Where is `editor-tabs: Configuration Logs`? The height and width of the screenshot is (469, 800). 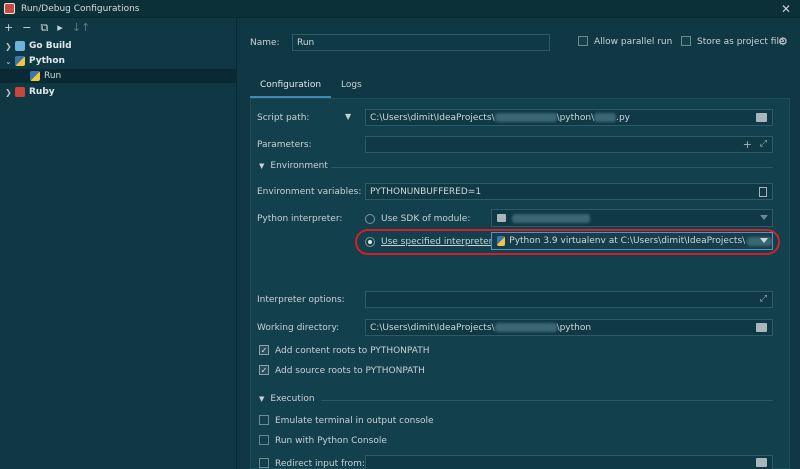 editor-tabs: Configuration Logs is located at coordinates (311, 86).